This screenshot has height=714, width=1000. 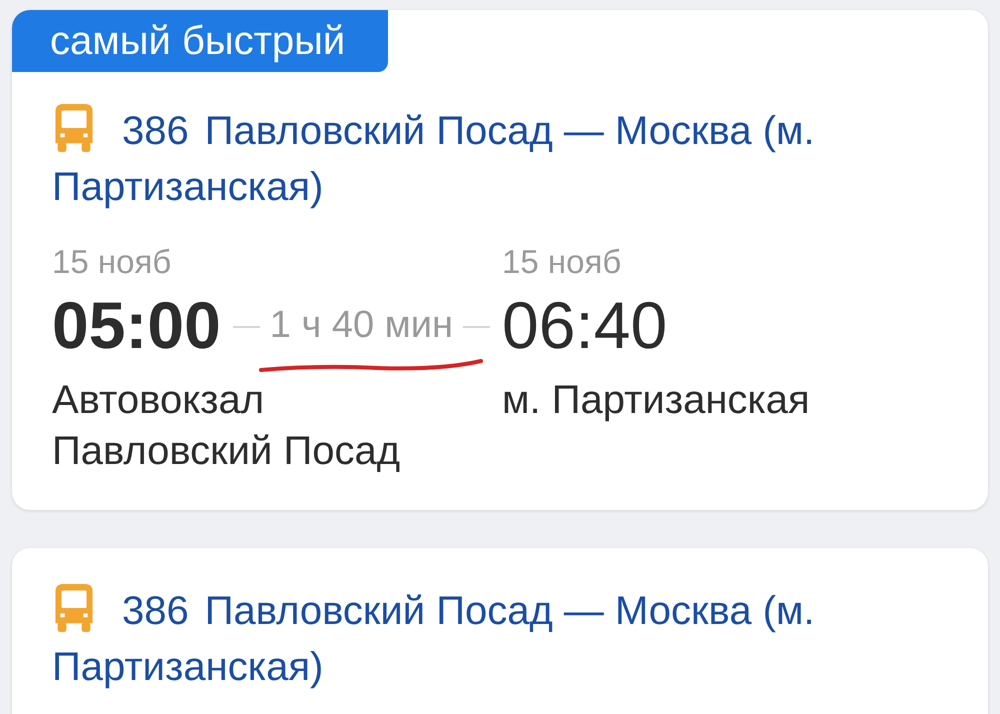 I want to click on fastest-badge: самый быстрый, so click(x=200, y=41).